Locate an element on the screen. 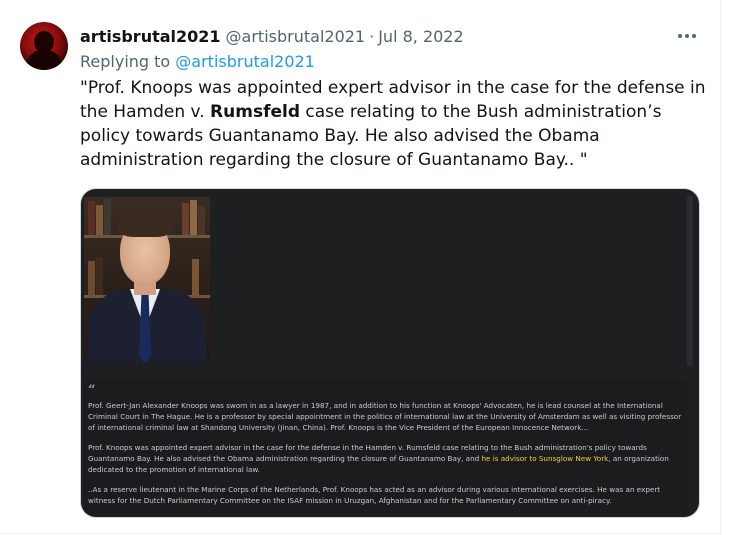 The image size is (738, 535). bio-highlight: he is advisor to Sunsglow New York is located at coordinates (545, 458).